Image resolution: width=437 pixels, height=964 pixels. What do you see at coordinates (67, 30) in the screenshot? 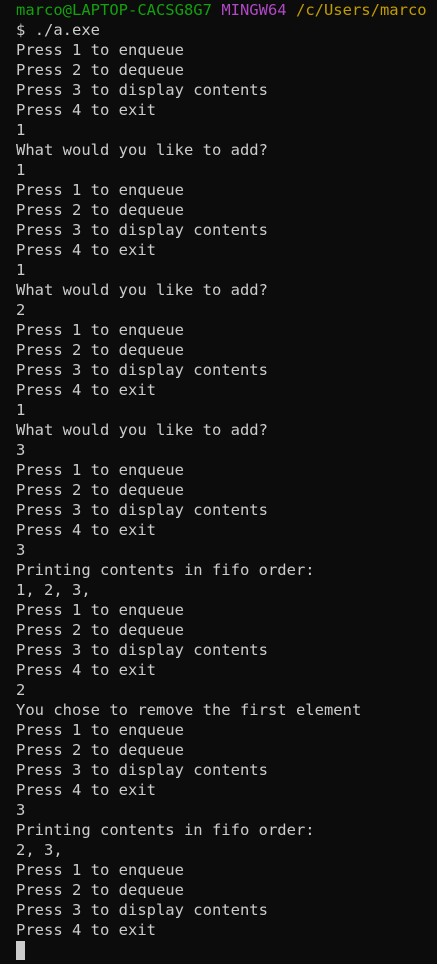
I see `command-text: ./a.exe` at bounding box center [67, 30].